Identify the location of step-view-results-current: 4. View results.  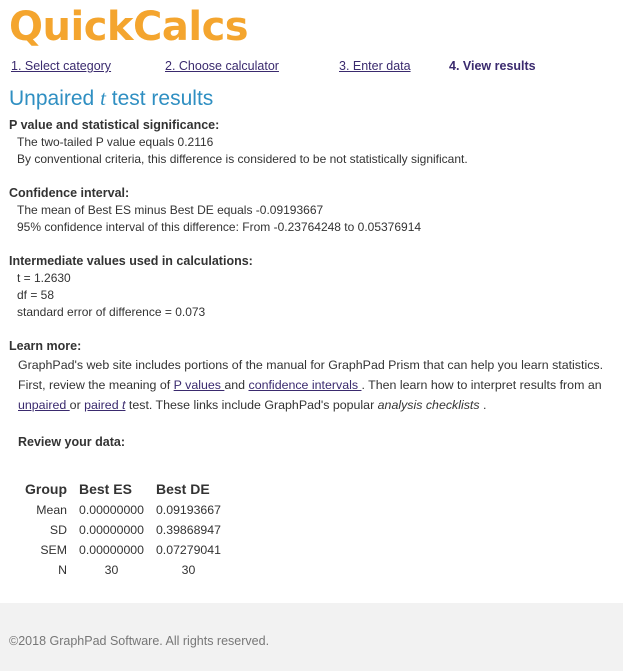
(492, 66).